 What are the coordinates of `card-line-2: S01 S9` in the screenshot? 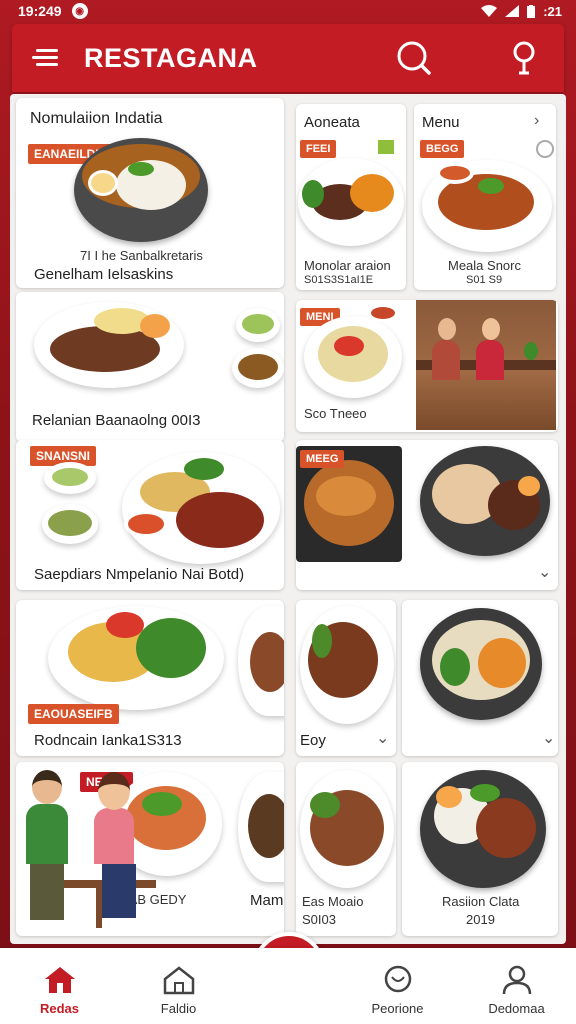 It's located at (484, 280).